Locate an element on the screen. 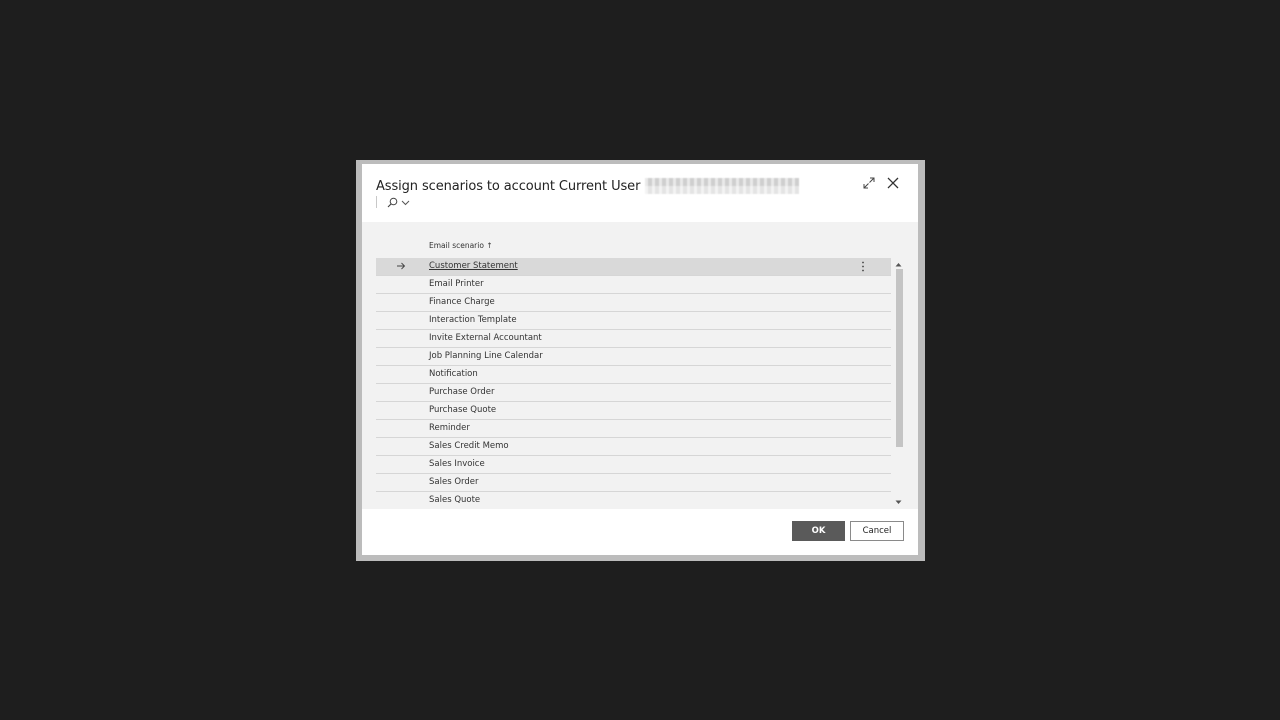  list-item-label: Sales Order is located at coordinates (454, 482).